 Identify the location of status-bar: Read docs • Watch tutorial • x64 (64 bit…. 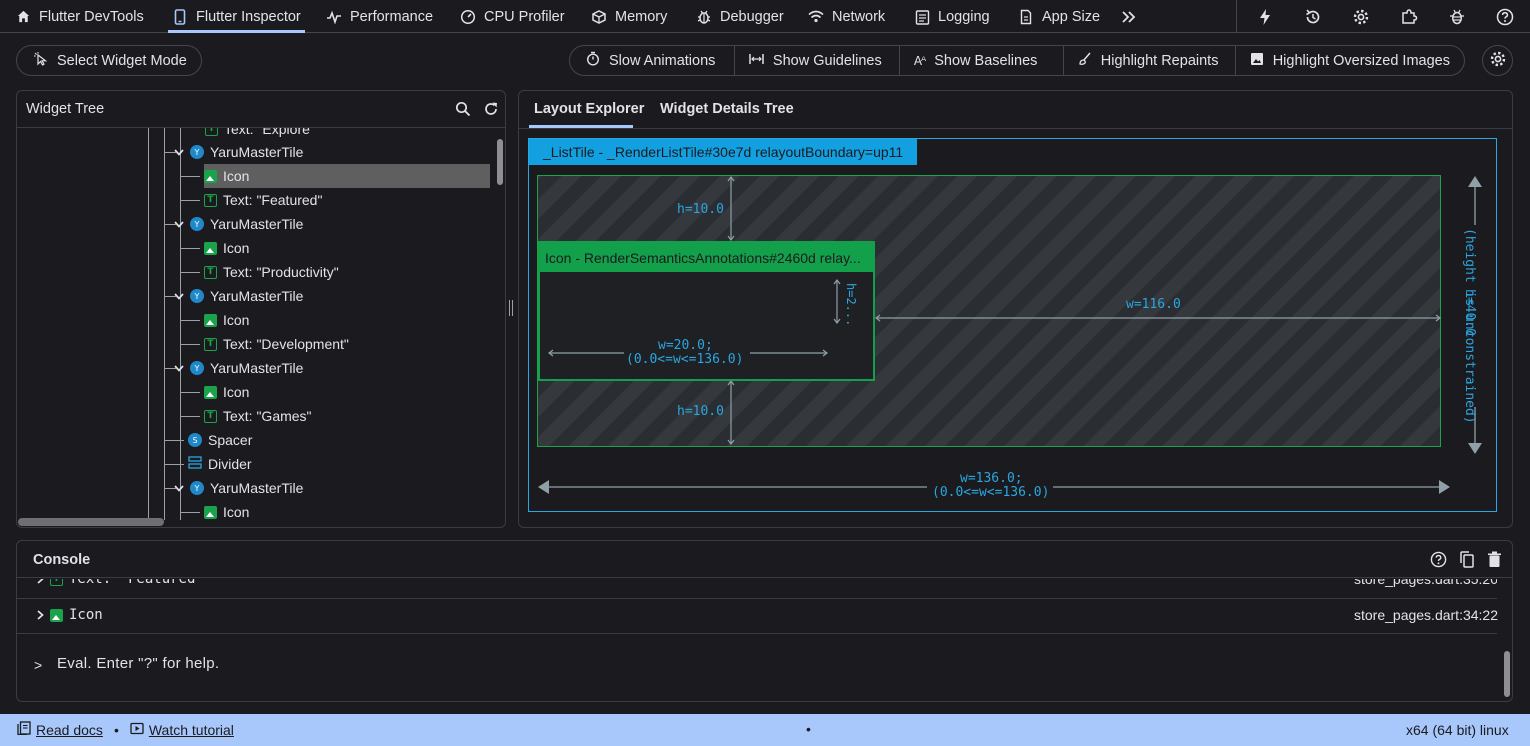
(765, 730).